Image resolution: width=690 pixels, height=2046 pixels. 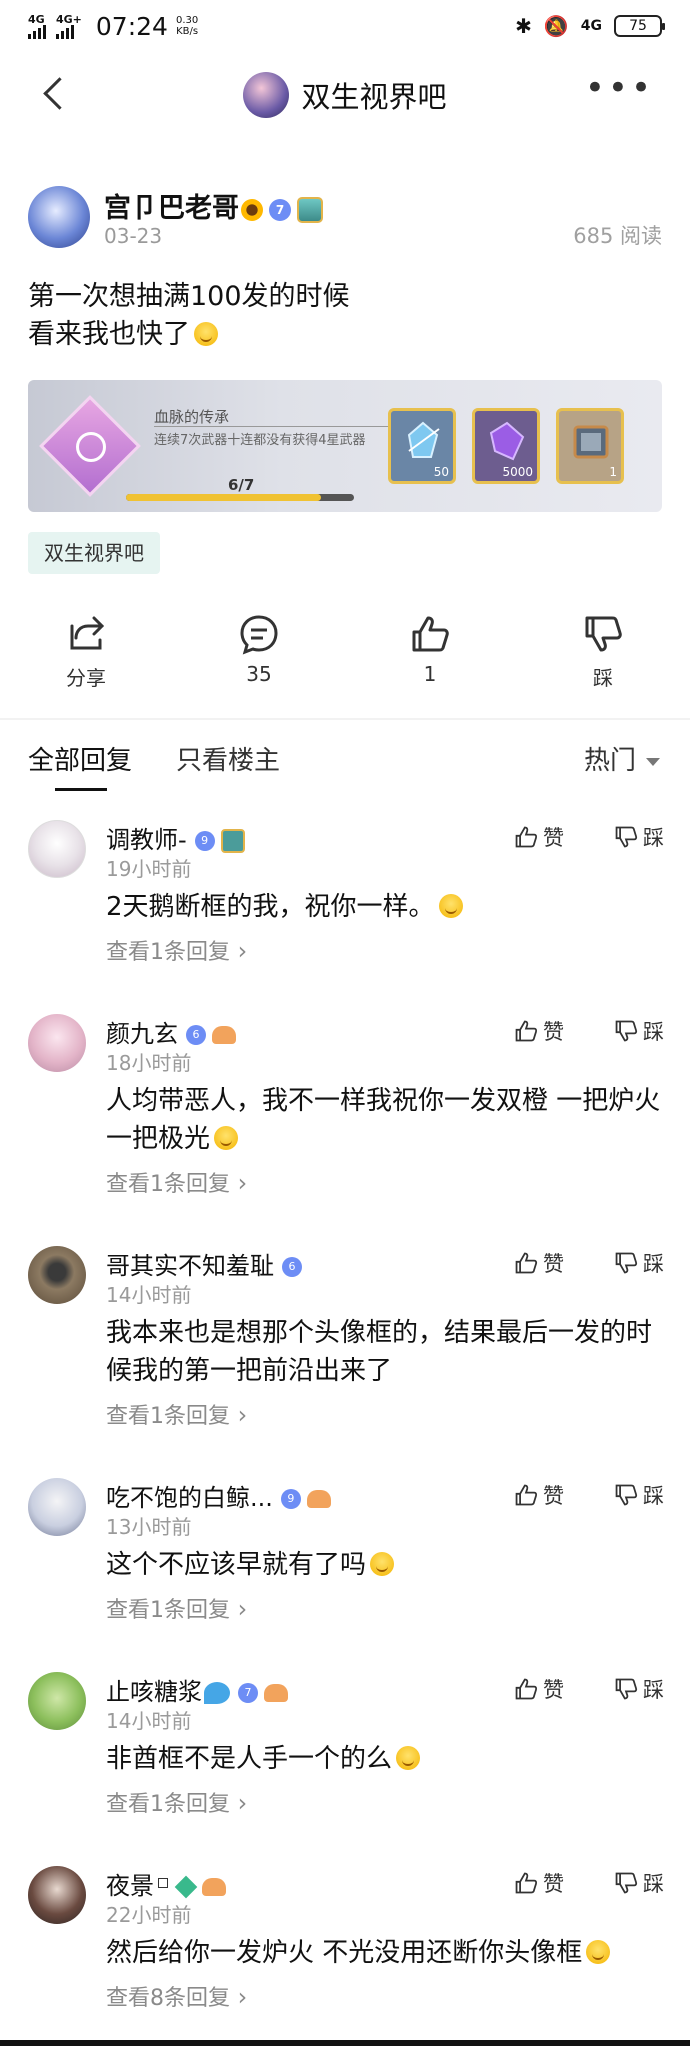 What do you see at coordinates (163, 1883) in the screenshot?
I see `square-symbol-icon` at bounding box center [163, 1883].